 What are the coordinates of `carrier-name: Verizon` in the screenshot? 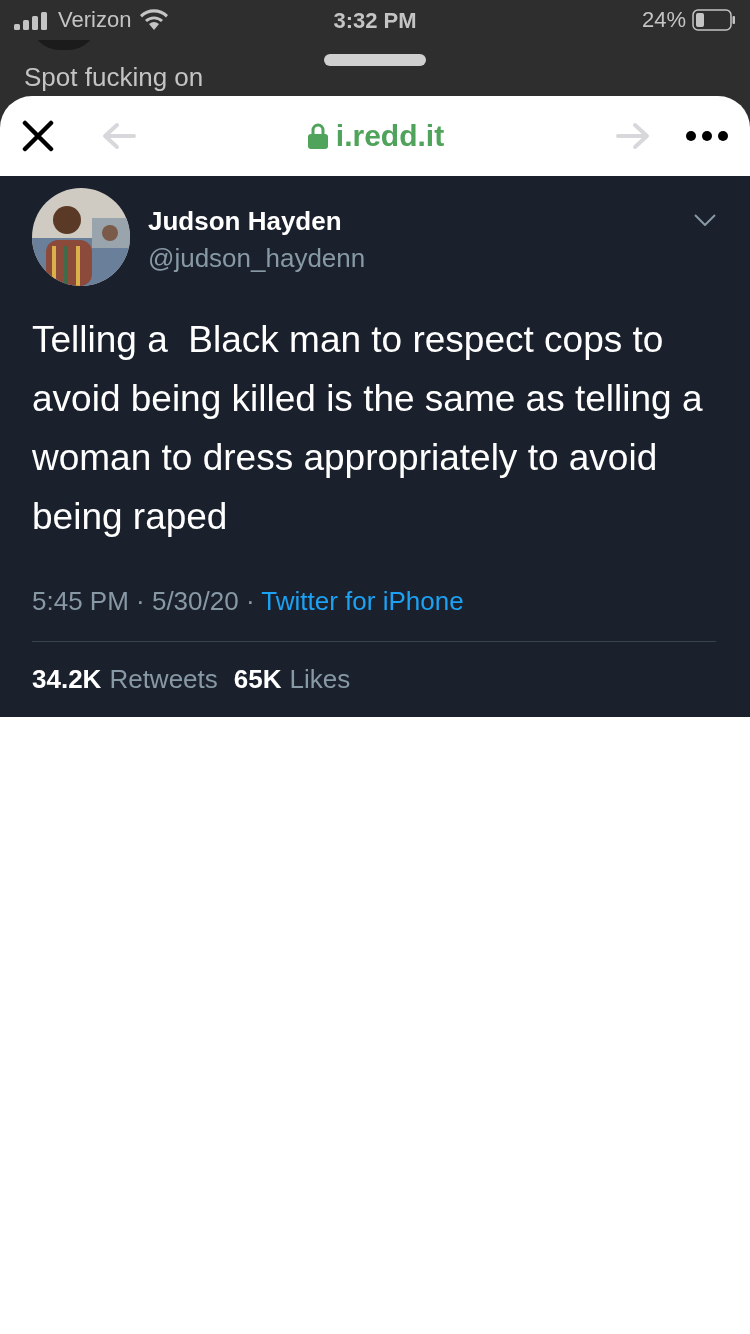 It's located at (95, 20).